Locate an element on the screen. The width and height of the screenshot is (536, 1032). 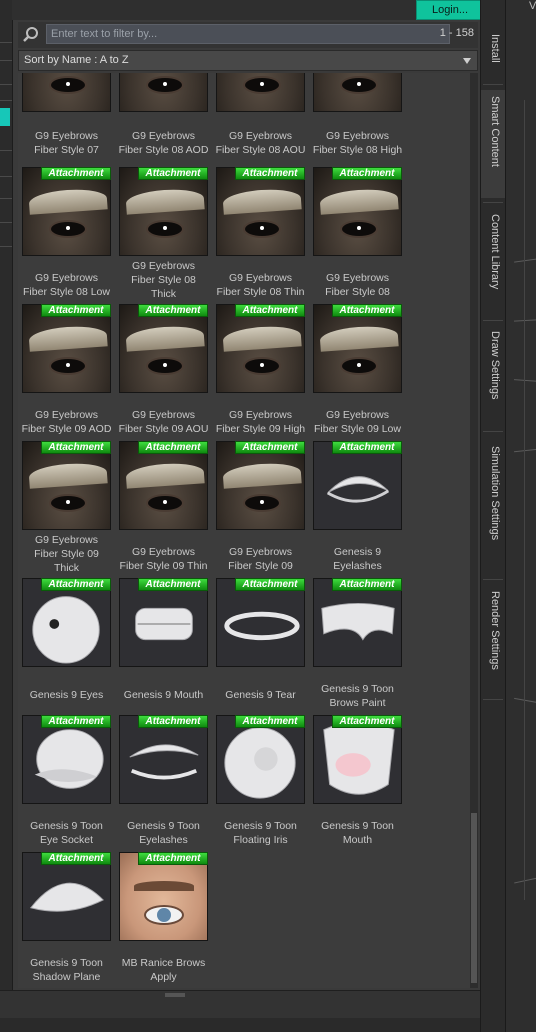
content-tile: Attachment G9 Eyebrows Fiber Style 08 Thick is located at coordinates (163, 235).